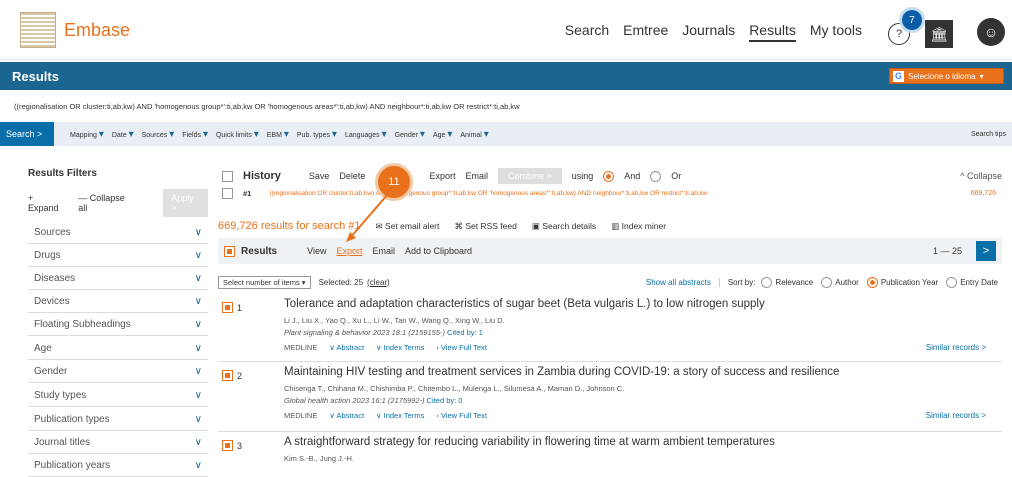 This screenshot has width=1012, height=477. I want to click on select-number-of-items: Select number of items ▾, so click(264, 282).